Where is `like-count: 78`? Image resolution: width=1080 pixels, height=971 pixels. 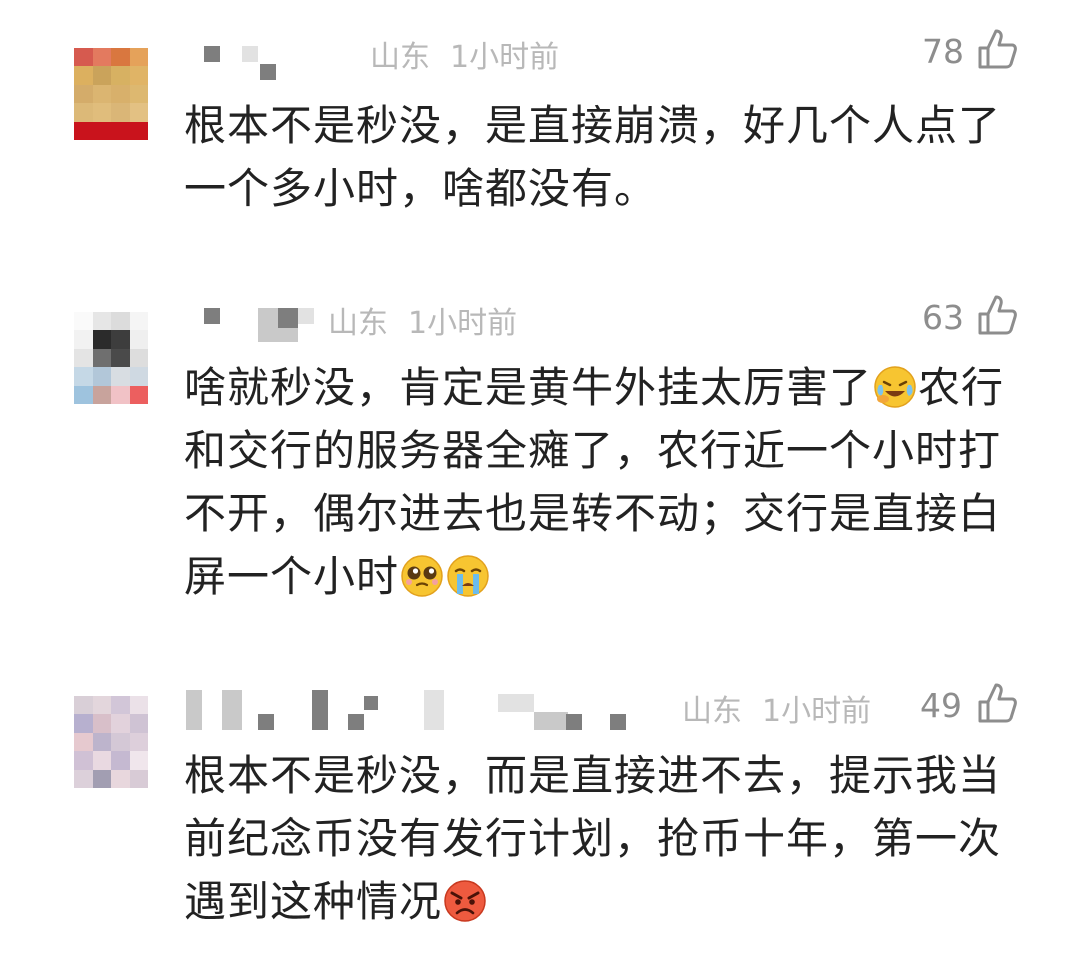 like-count: 78 is located at coordinates (943, 51).